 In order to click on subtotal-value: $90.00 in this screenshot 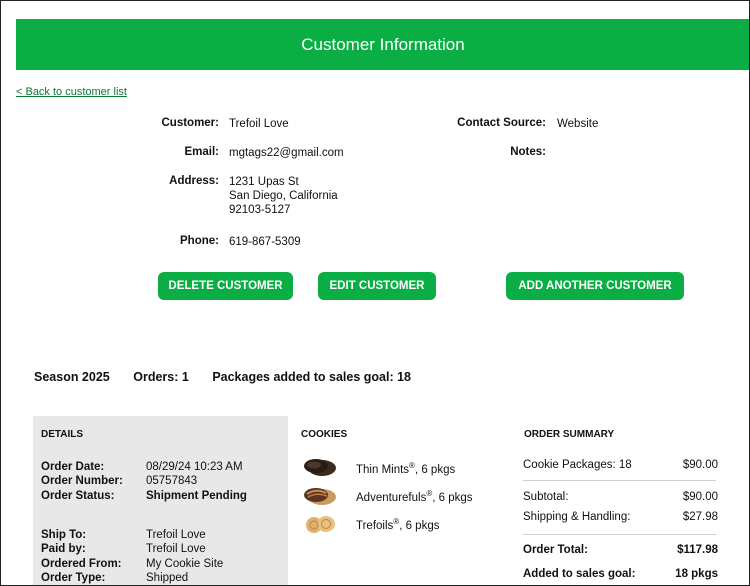, I will do `click(700, 497)`.